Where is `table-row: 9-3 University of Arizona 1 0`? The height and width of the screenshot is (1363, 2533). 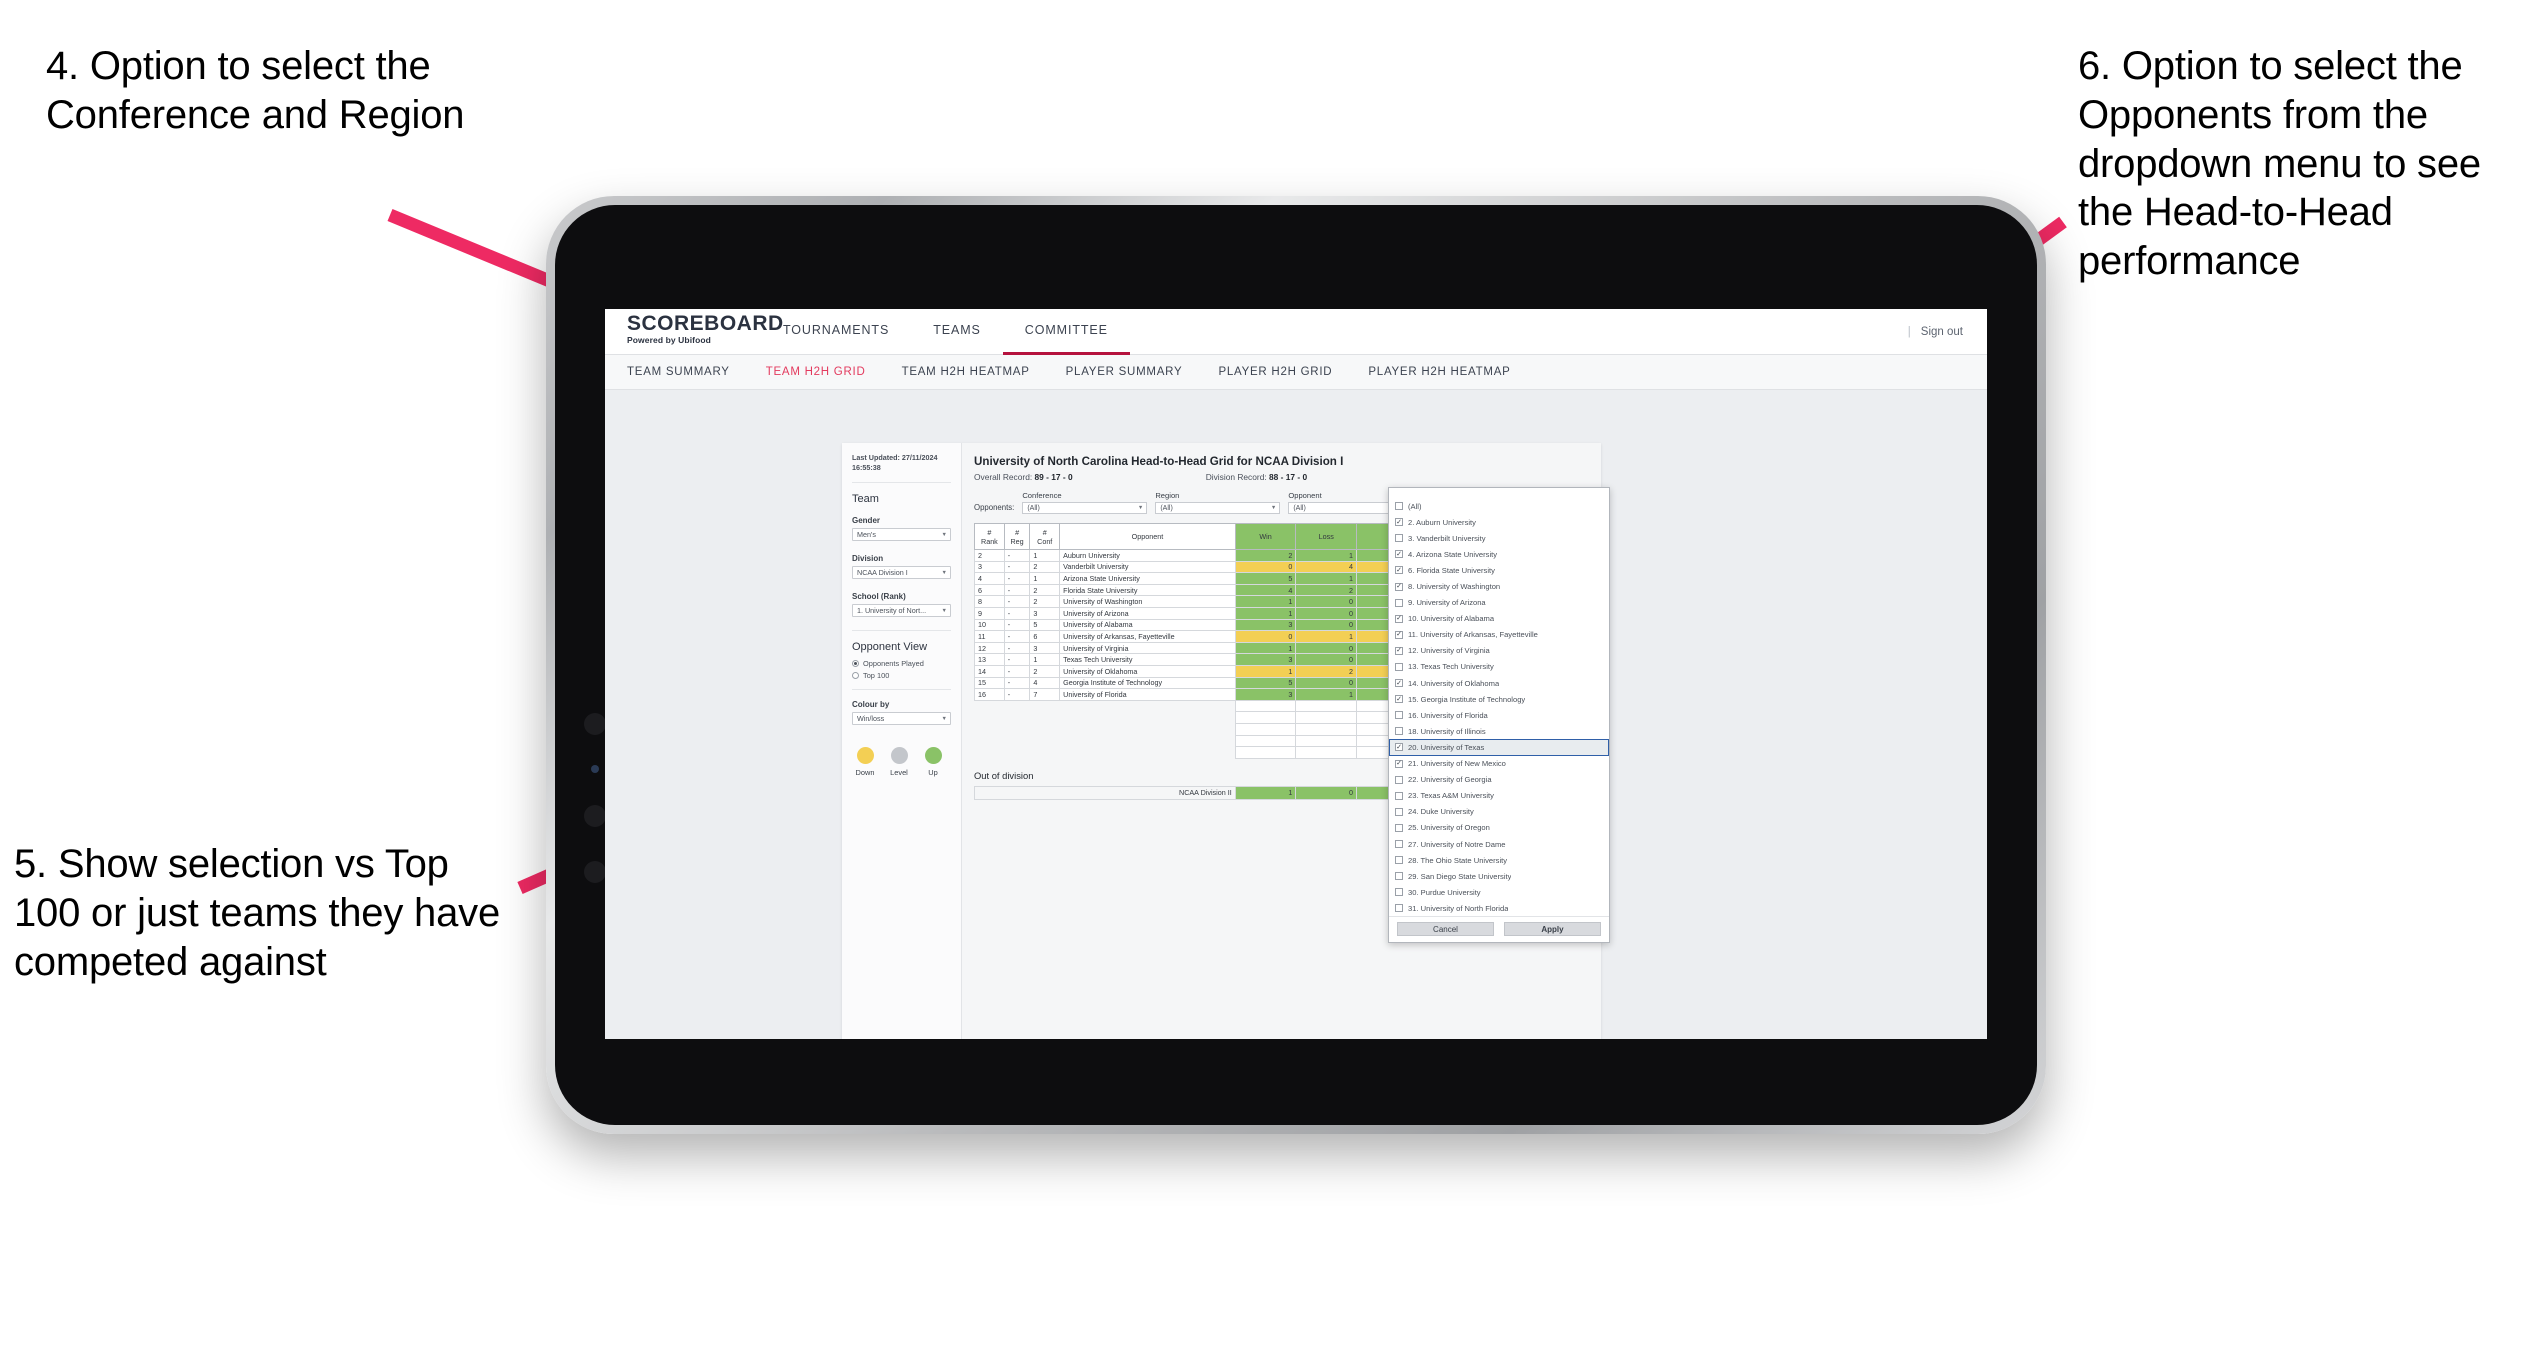 table-row: 9-3 University of Arizona 1 0 is located at coordinates (1181, 613).